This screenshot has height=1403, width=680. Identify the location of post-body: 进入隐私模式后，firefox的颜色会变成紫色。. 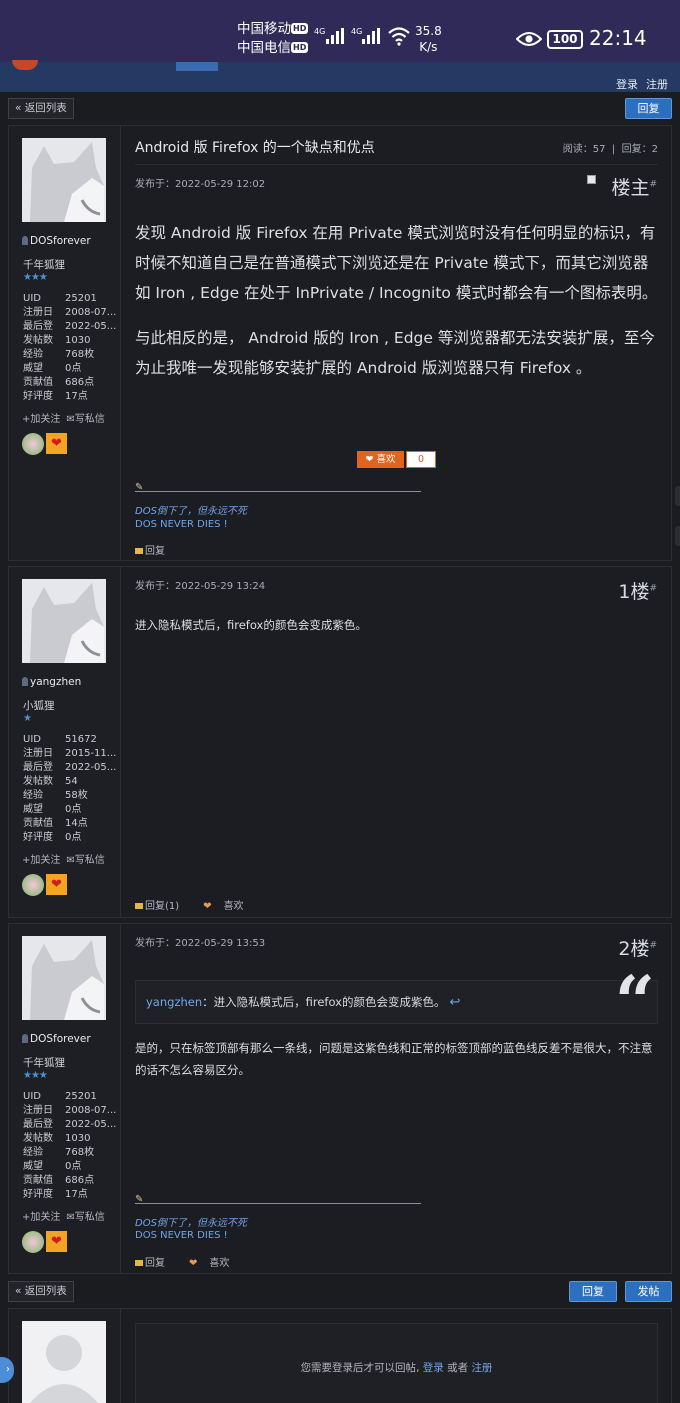
(251, 625).